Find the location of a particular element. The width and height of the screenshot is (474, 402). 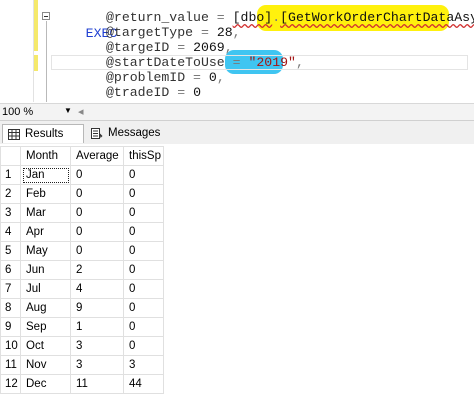

zoom-dropdown-icon: ▼ is located at coordinates (68, 110).